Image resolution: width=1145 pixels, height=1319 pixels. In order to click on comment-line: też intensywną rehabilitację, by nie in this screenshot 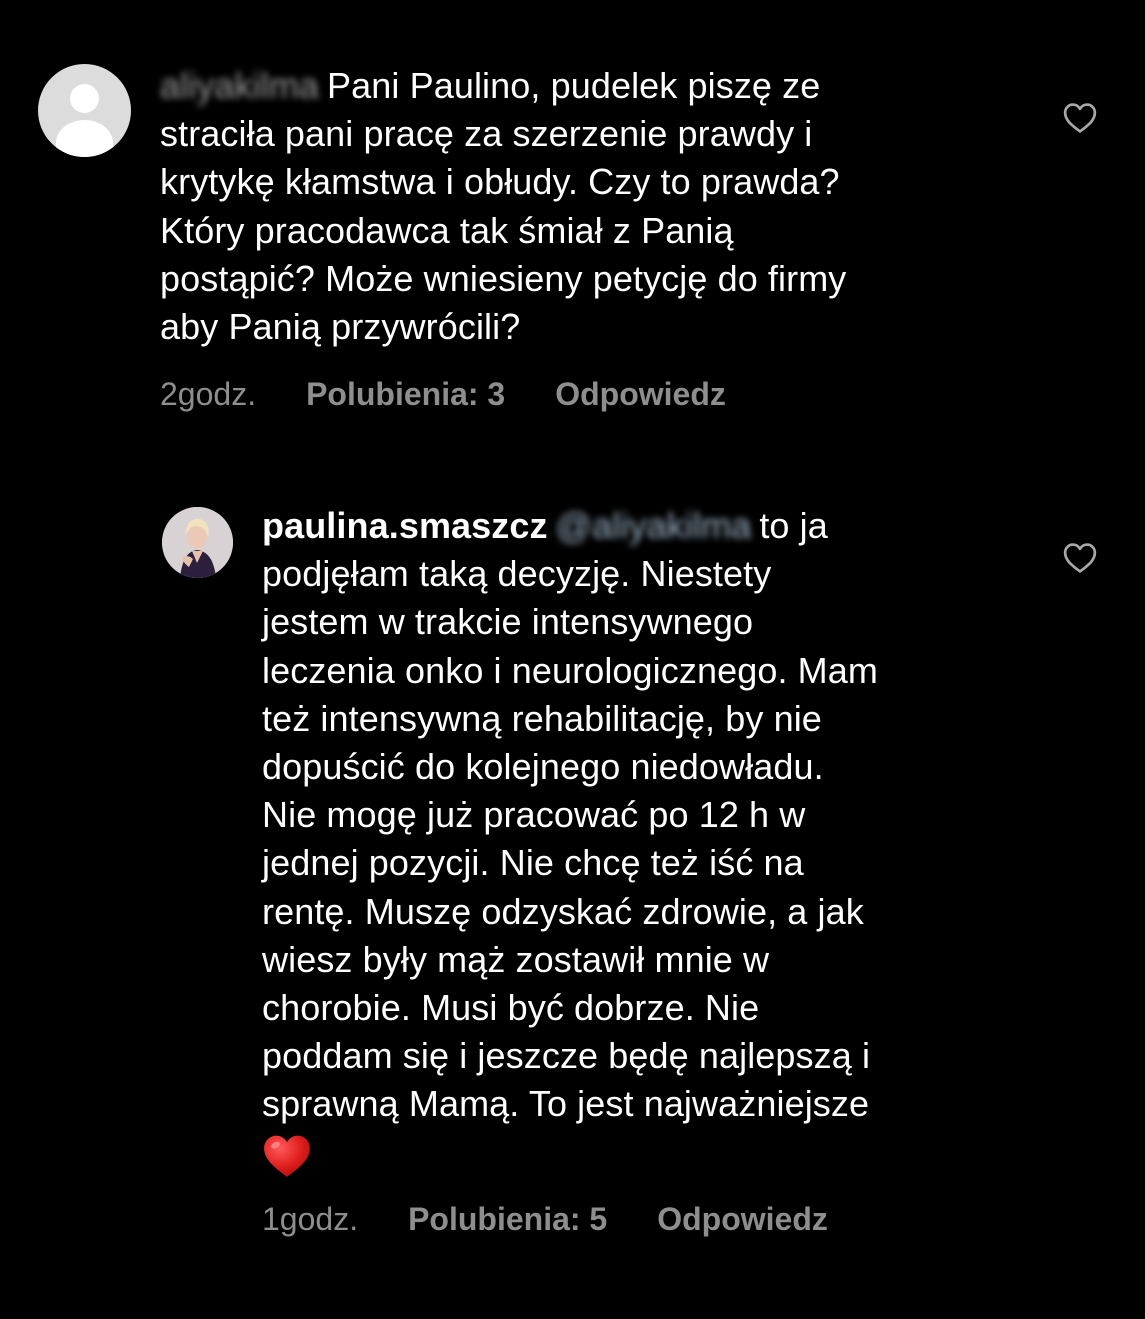, I will do `click(542, 718)`.